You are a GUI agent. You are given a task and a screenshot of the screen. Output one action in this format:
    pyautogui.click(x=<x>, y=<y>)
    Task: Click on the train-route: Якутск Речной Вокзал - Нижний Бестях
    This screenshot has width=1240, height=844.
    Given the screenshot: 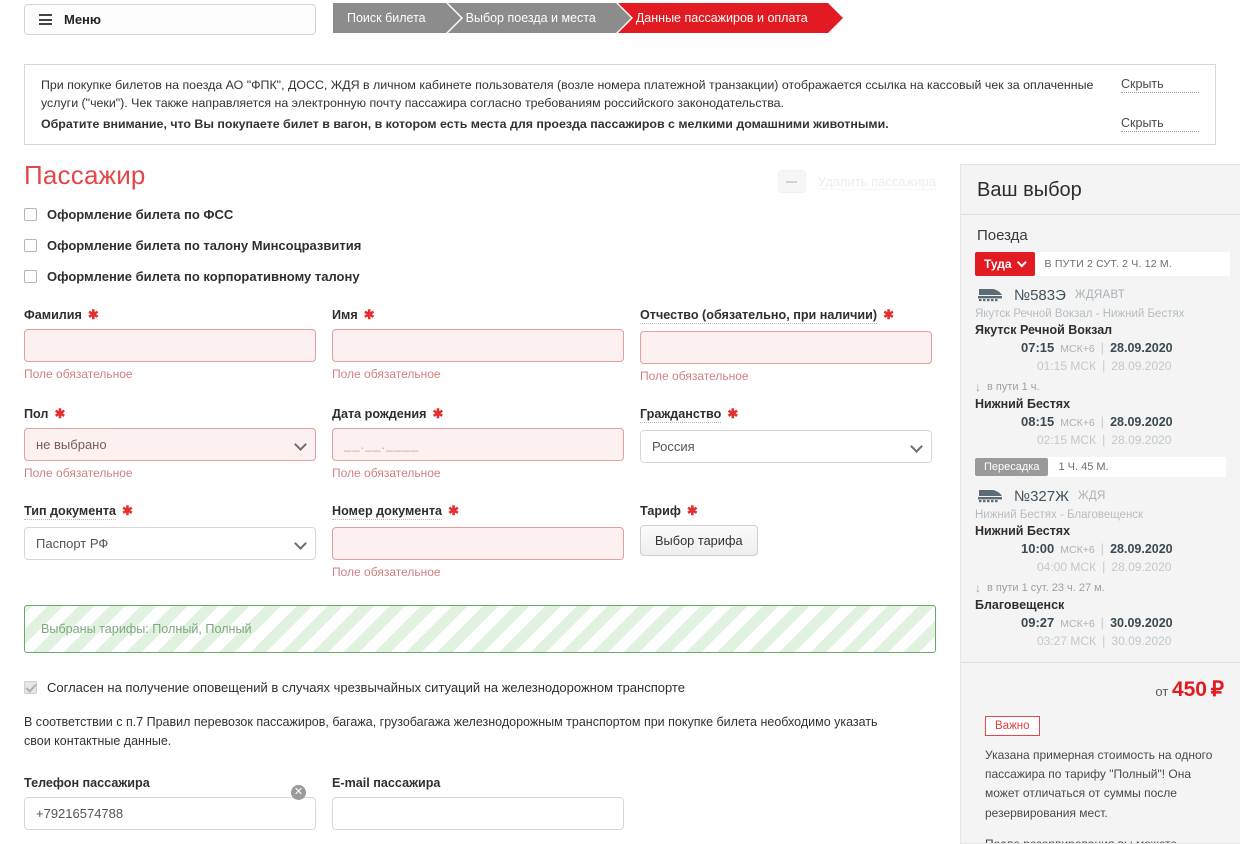 What is the action you would take?
    pyautogui.click(x=1080, y=314)
    